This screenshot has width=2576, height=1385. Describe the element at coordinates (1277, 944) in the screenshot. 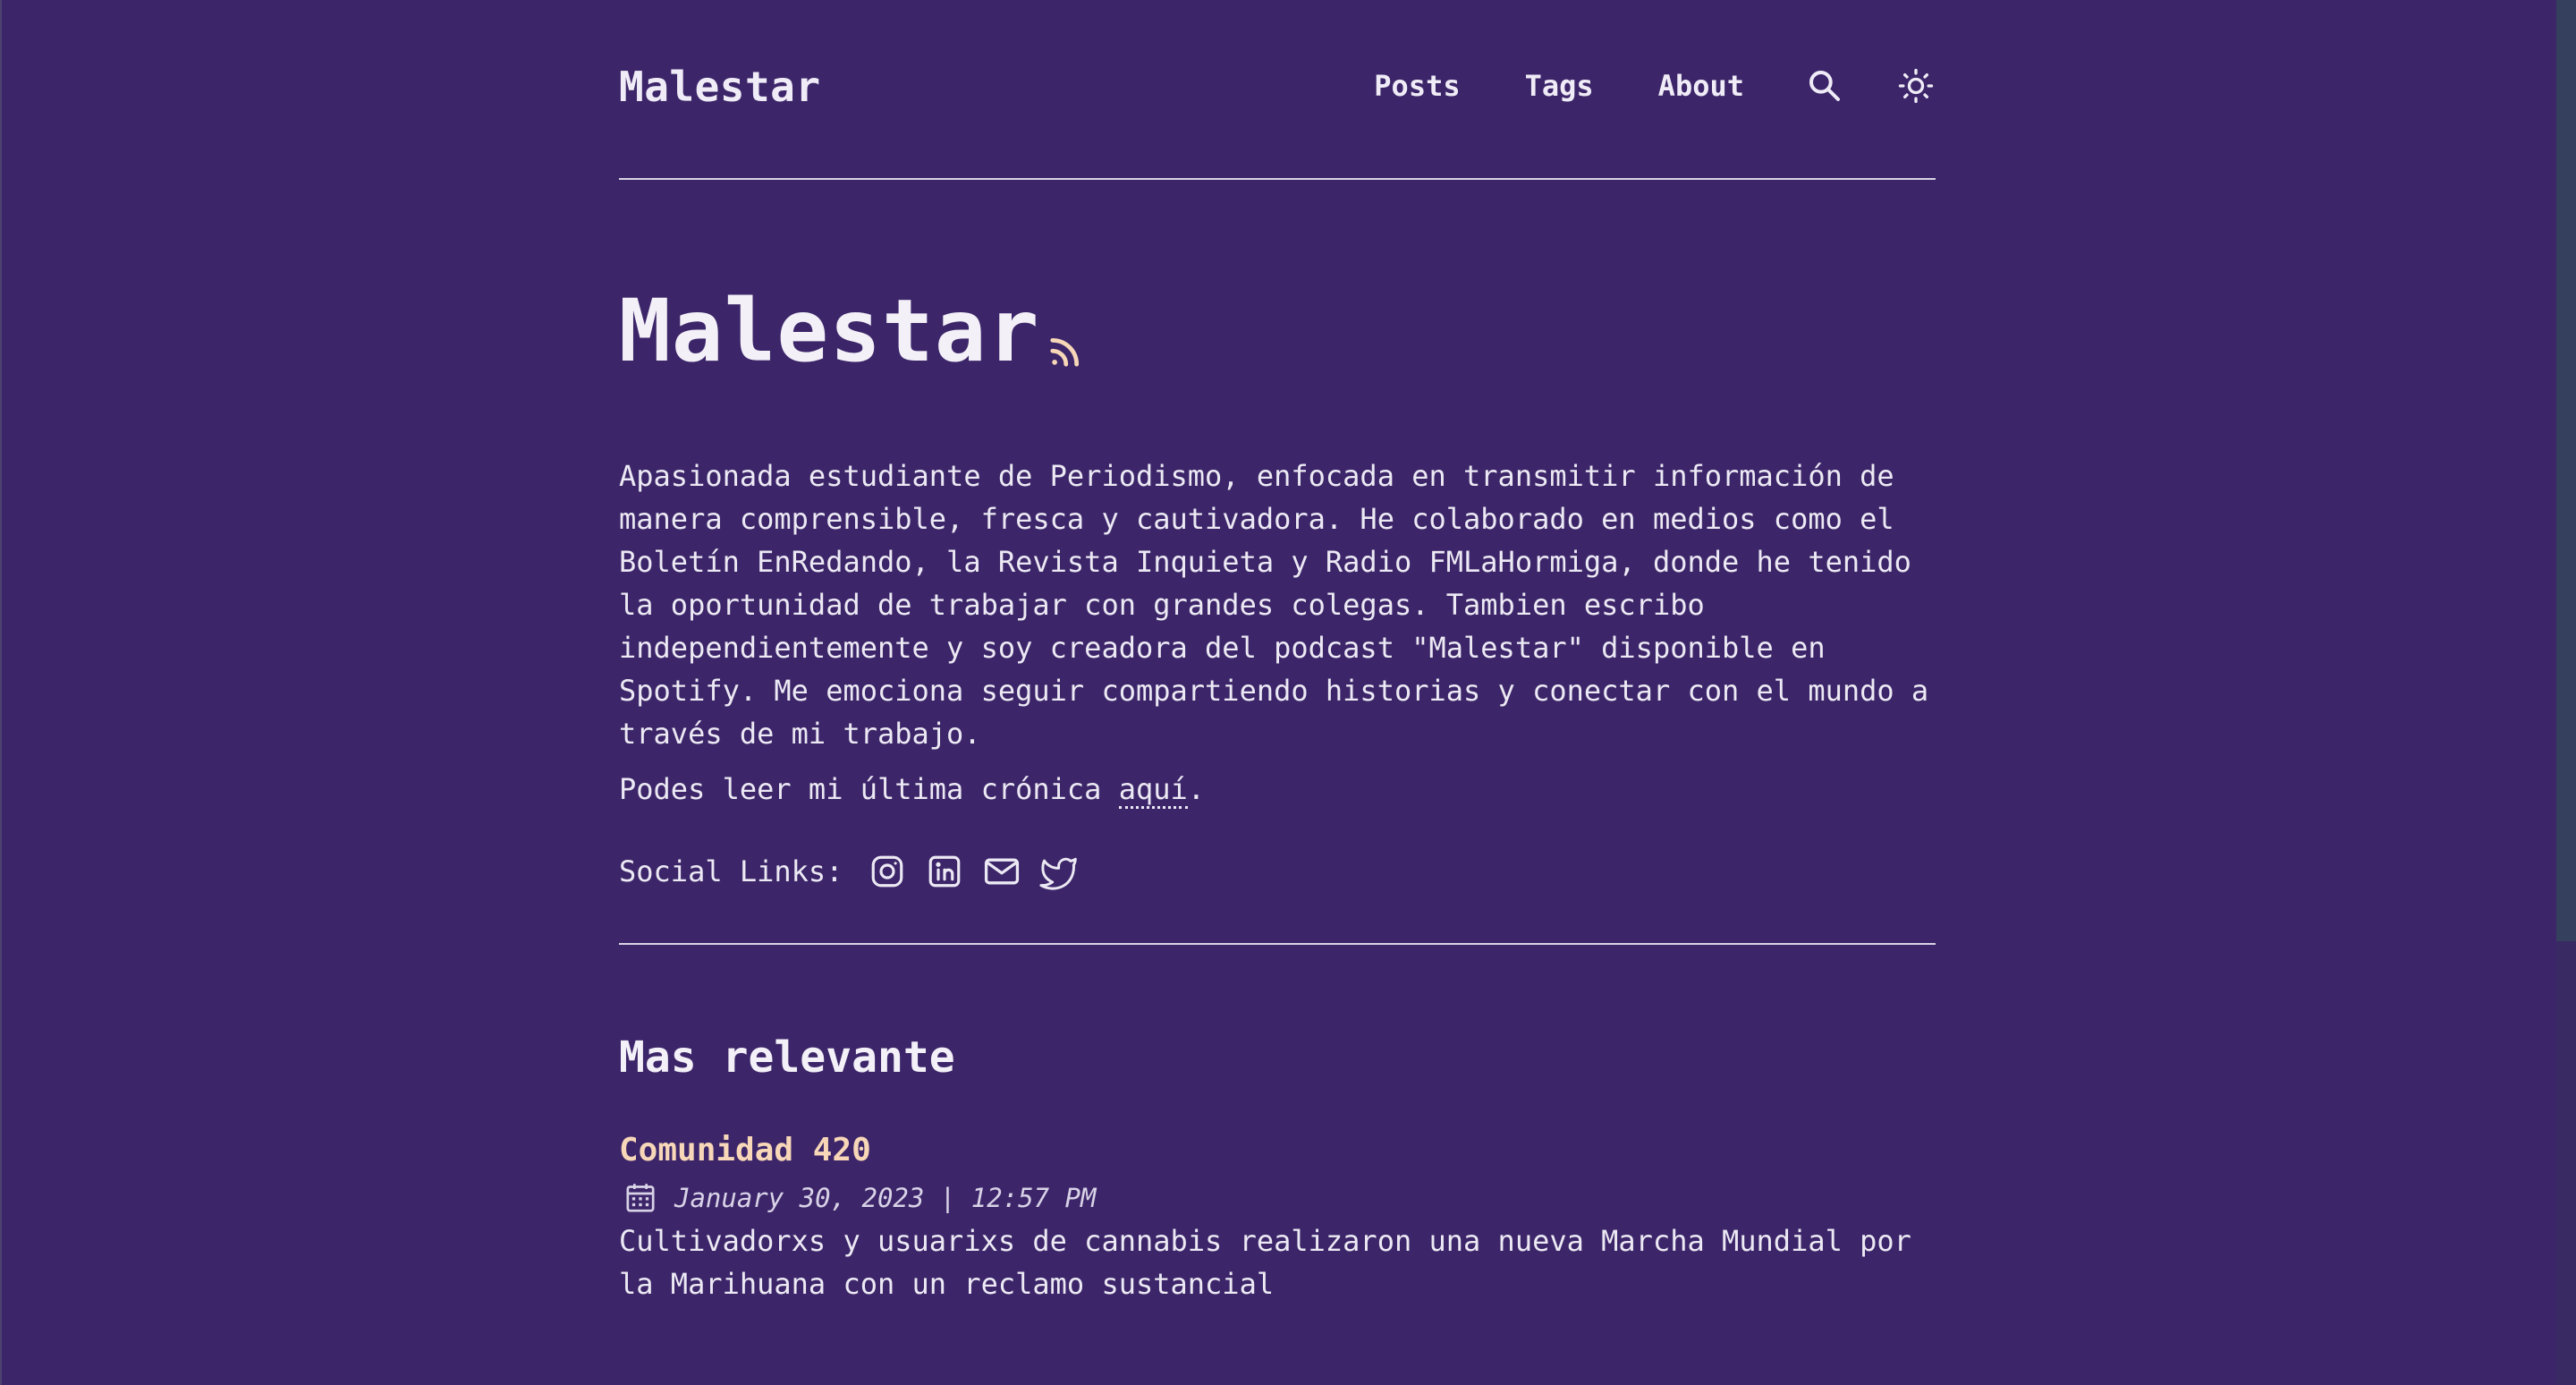

I see `section-divider` at that location.